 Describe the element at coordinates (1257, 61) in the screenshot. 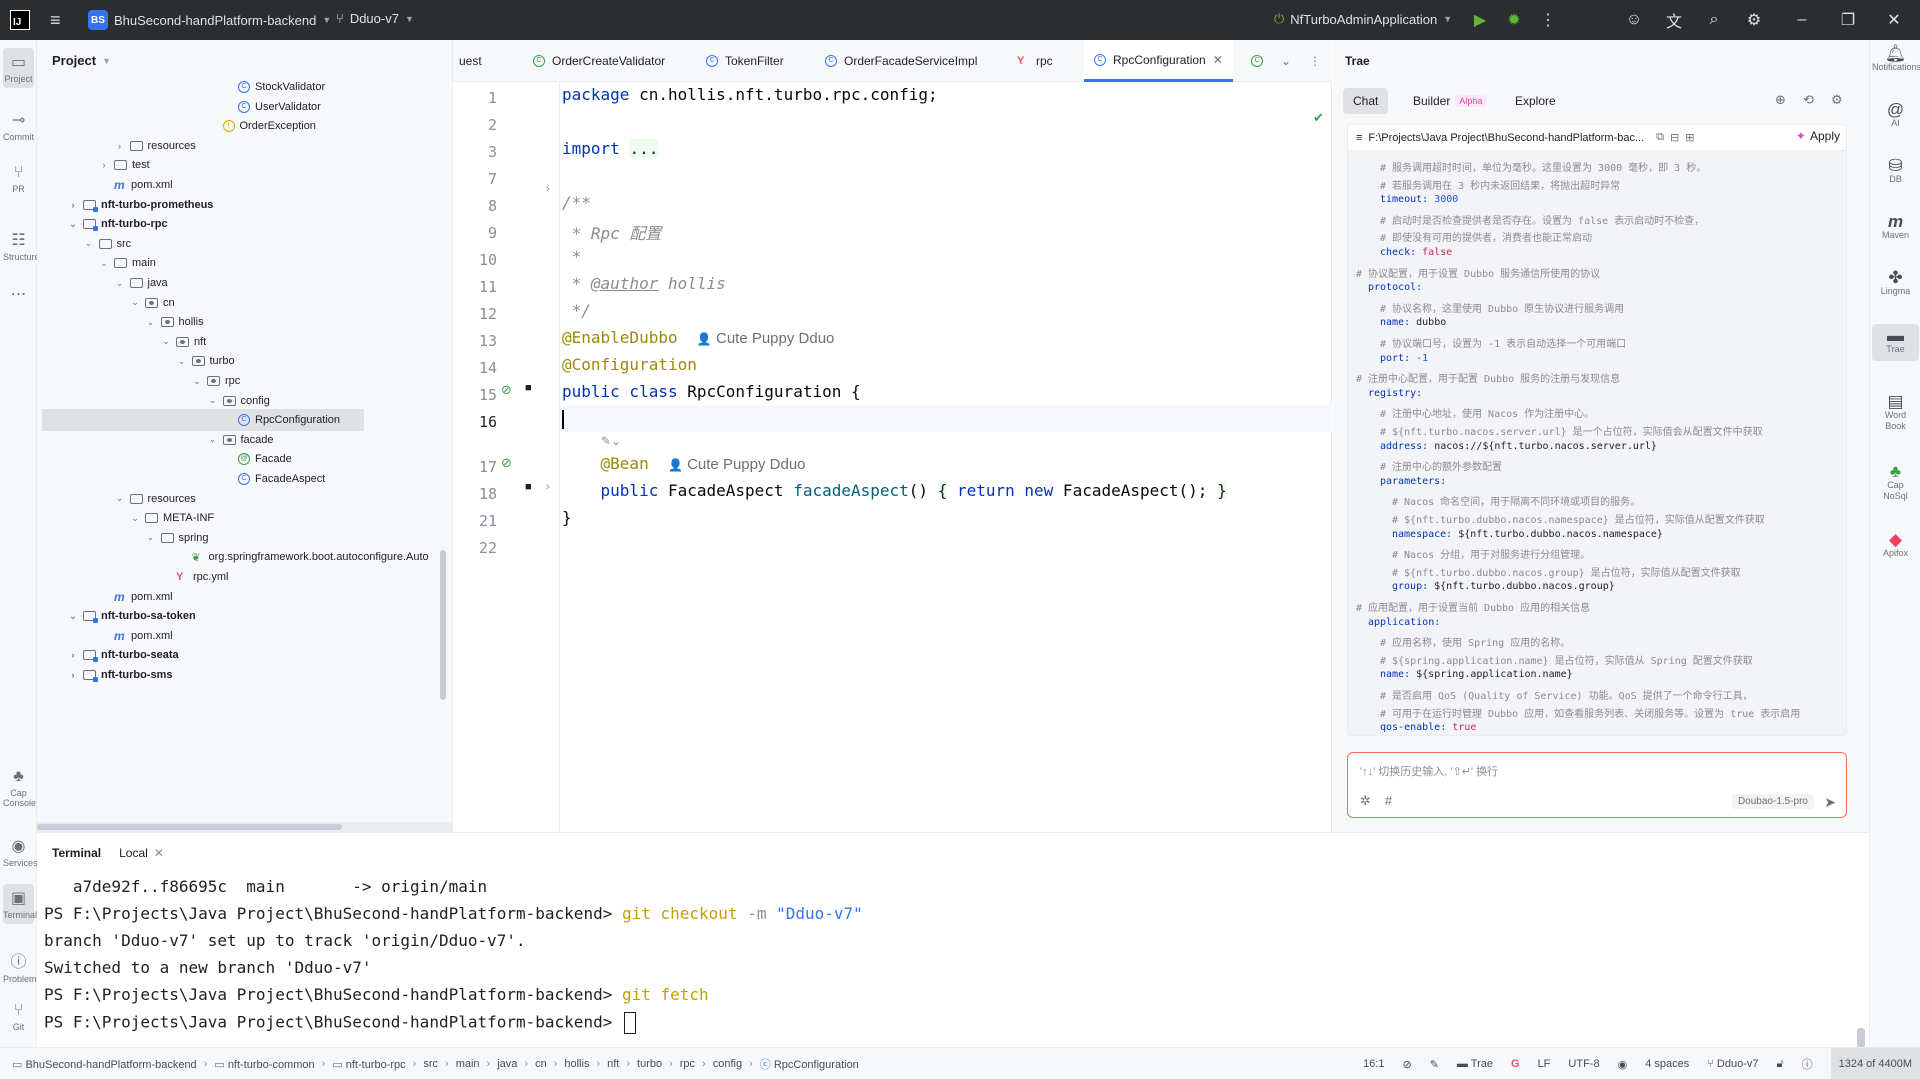

I see `tab-overflow: C` at that location.